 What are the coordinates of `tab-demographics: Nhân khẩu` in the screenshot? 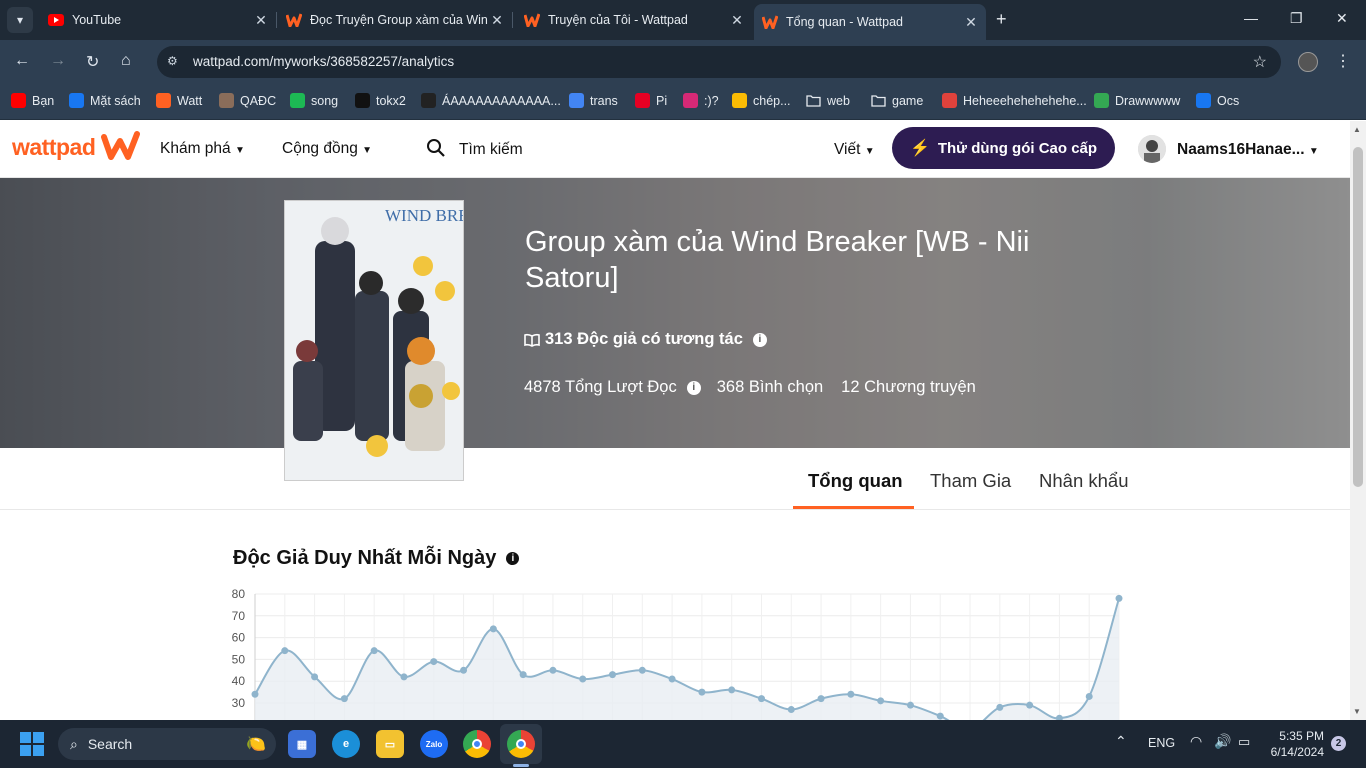 It's located at (1083, 481).